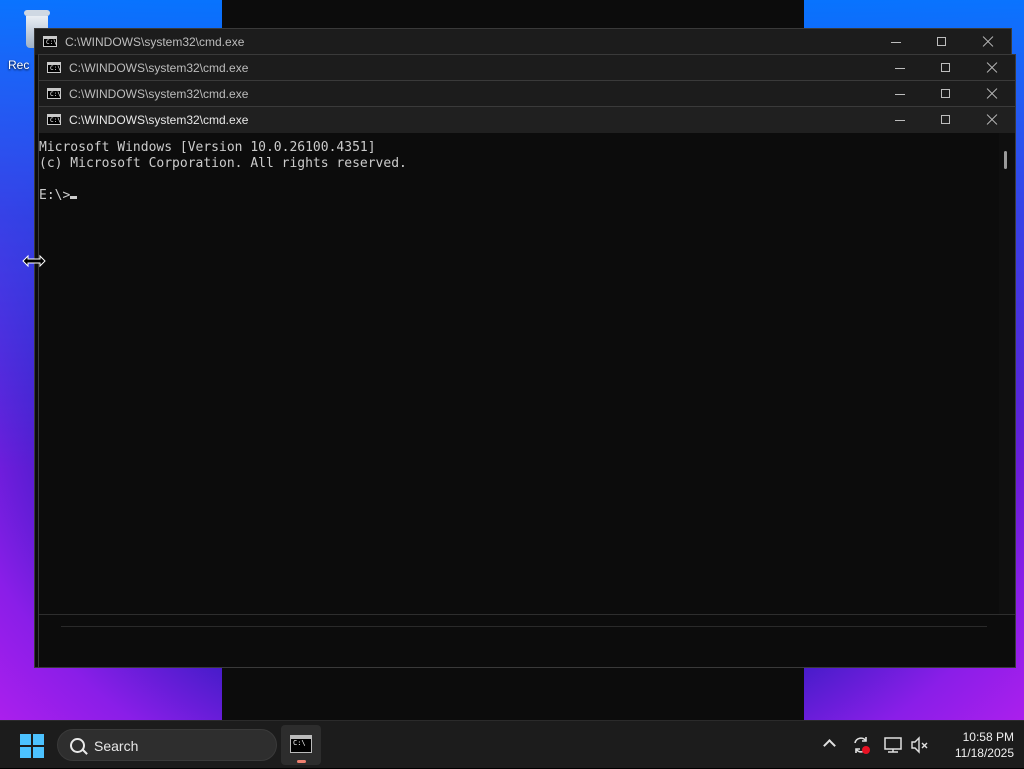 This screenshot has height=769, width=1024. Describe the element at coordinates (984, 753) in the screenshot. I see `clock-date: 11/18/2025` at that location.